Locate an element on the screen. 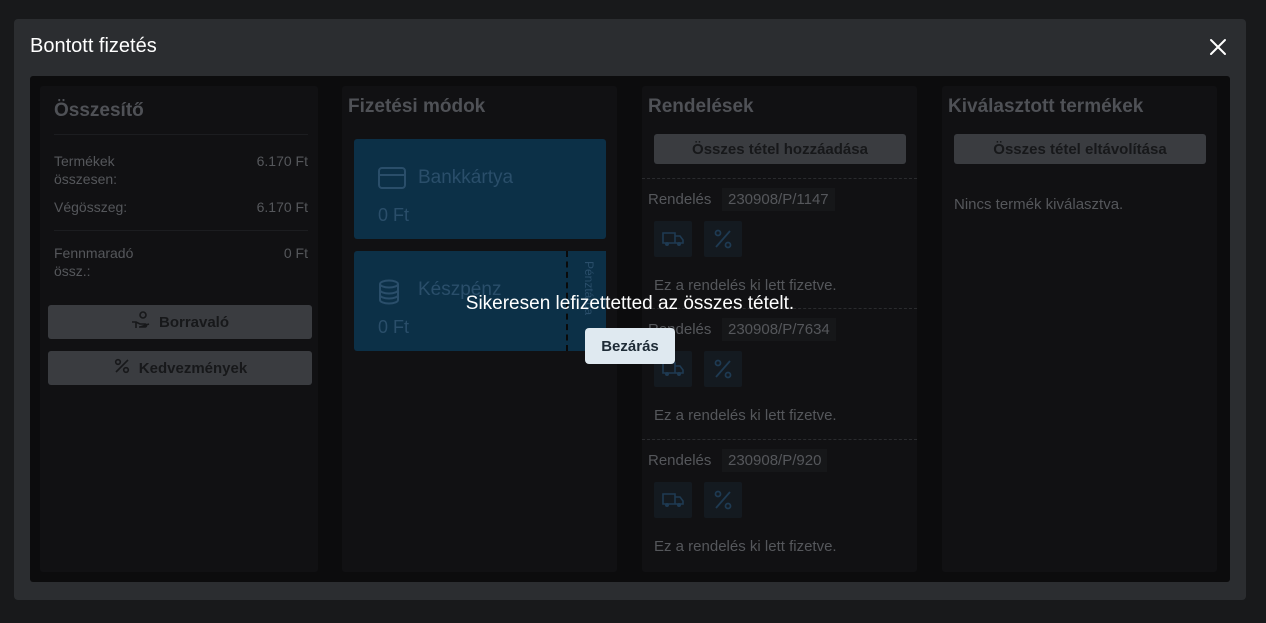 Image resolution: width=1266 pixels, height=623 pixels. orders-title: Rendelések is located at coordinates (701, 106).